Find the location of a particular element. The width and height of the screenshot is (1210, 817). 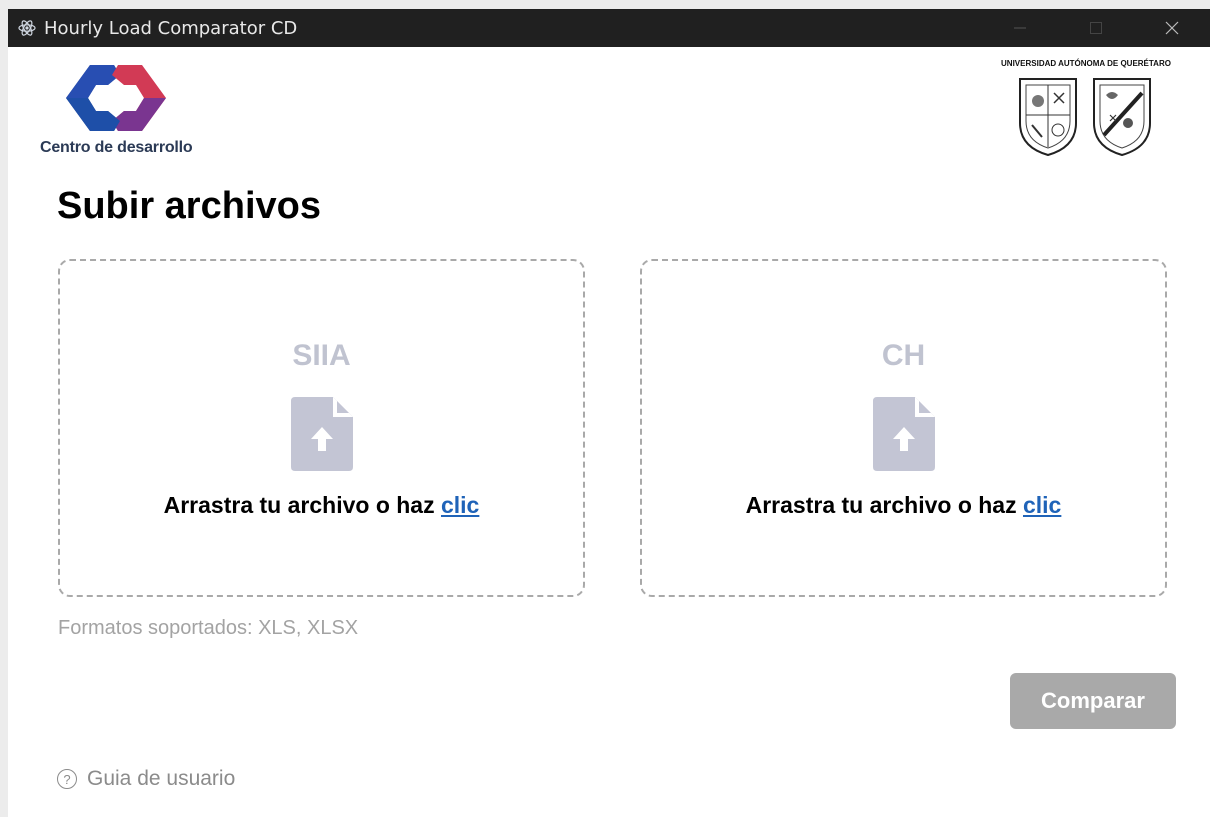

window-title: Hourly Load Comparator CD is located at coordinates (171, 28).